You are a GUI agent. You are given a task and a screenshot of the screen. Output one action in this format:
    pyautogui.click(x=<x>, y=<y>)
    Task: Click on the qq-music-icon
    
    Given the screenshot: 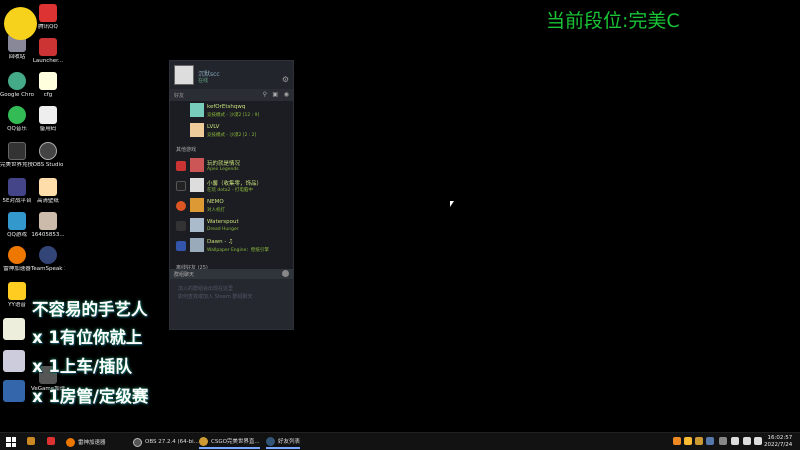 What is the action you would take?
    pyautogui.click(x=17, y=115)
    